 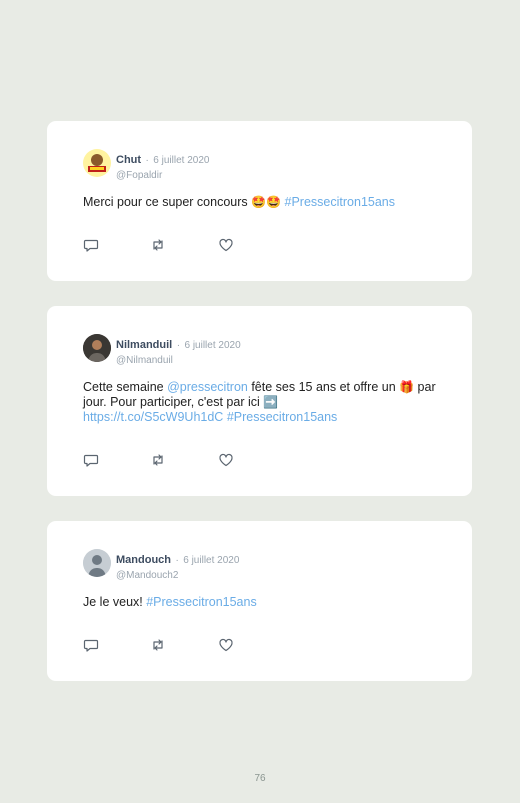 I want to click on text-segment: Merci pour ce super concours, so click(x=167, y=202).